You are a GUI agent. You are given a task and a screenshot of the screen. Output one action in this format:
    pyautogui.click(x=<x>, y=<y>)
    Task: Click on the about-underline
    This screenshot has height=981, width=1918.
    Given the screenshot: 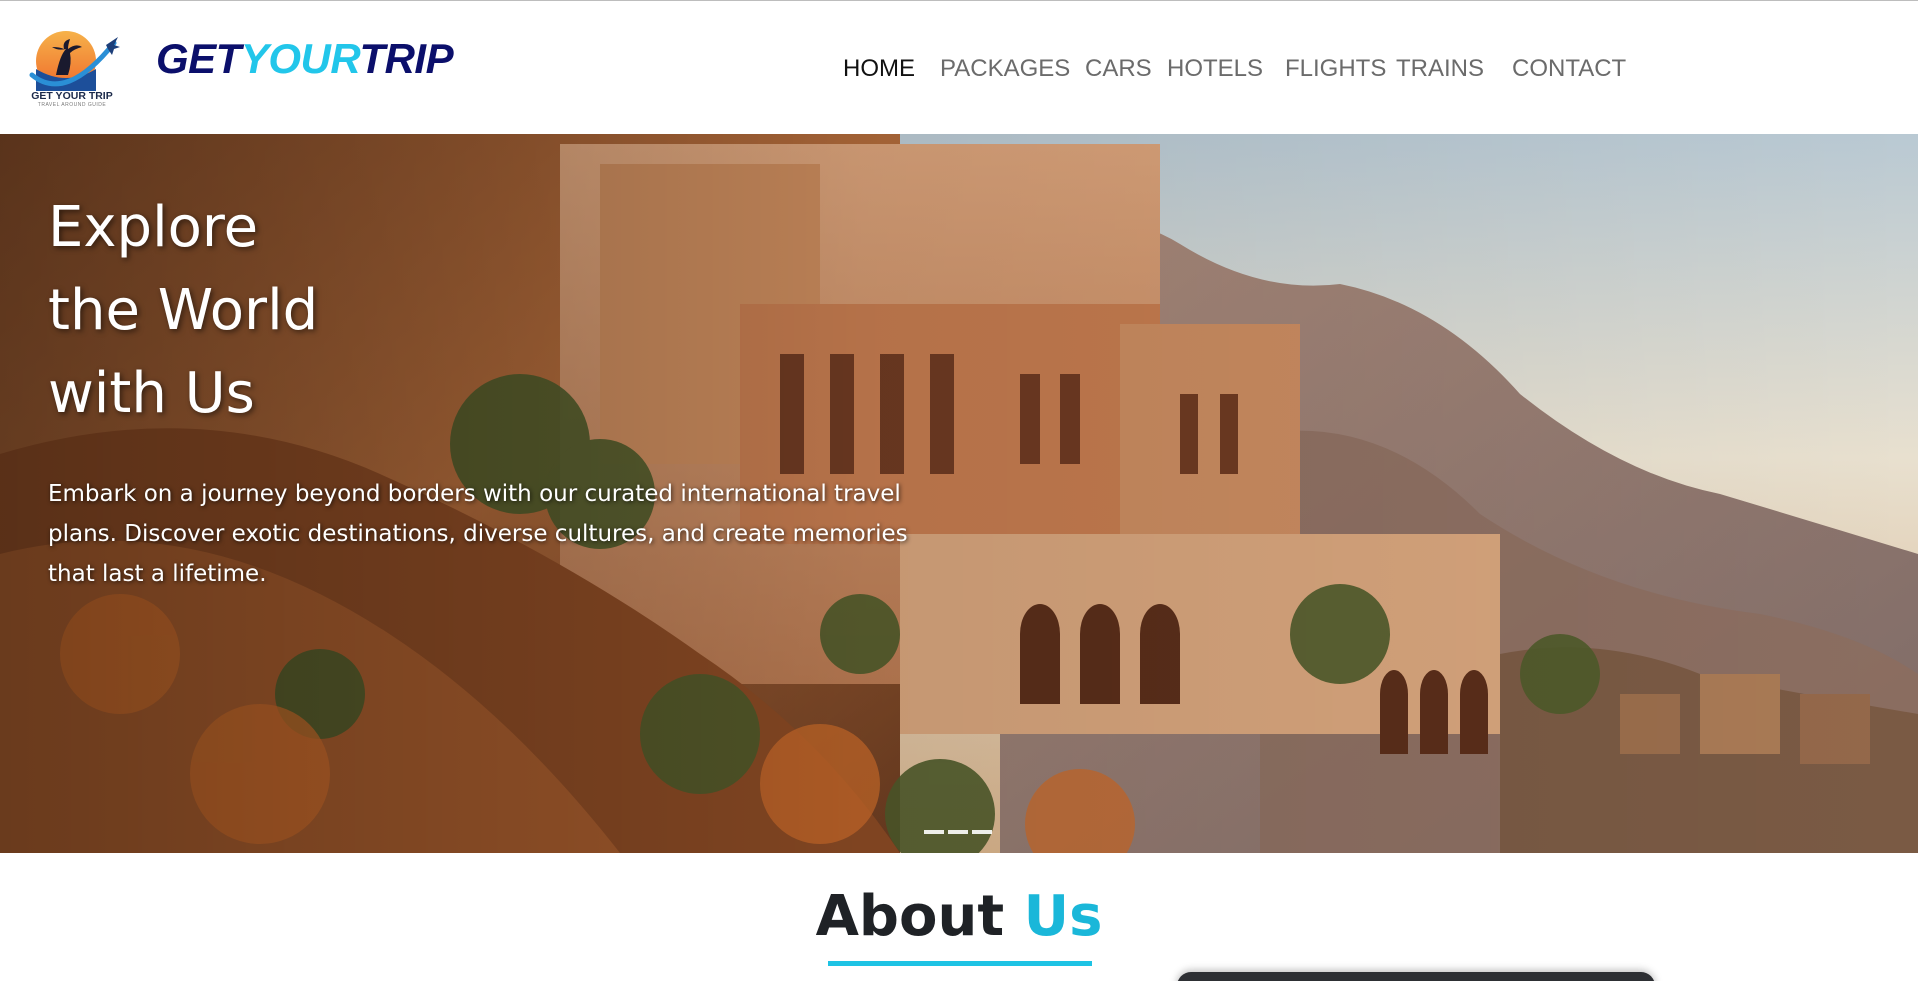 What is the action you would take?
    pyautogui.click(x=960, y=963)
    